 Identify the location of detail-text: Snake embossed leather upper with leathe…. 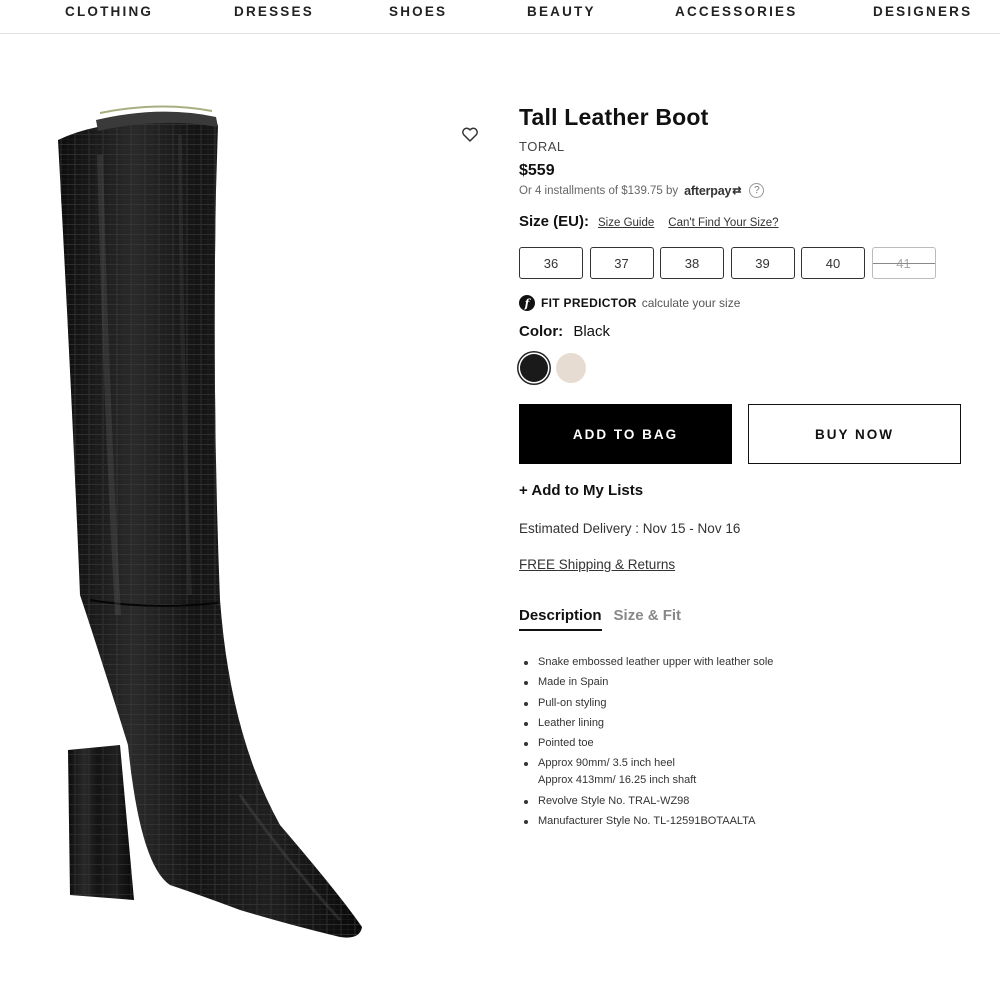
(656, 662).